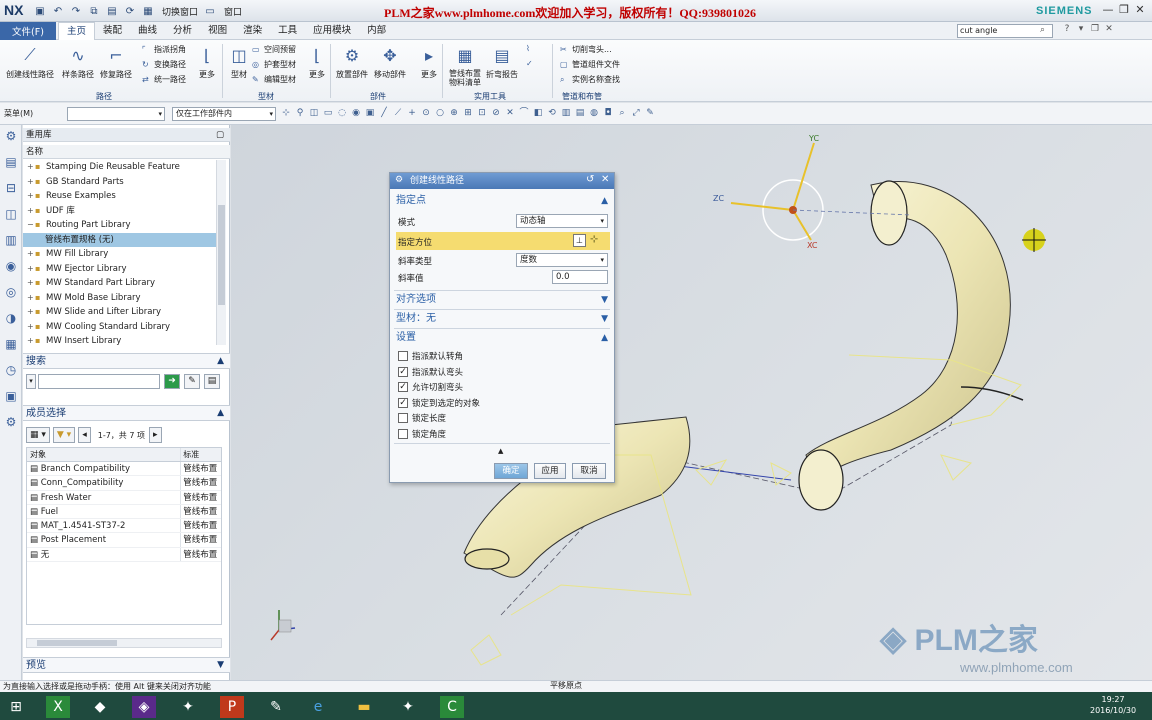 This screenshot has height=720, width=1152. What do you see at coordinates (78, 62) in the screenshot?
I see `spline-path-button: ∿ 样条路径` at bounding box center [78, 62].